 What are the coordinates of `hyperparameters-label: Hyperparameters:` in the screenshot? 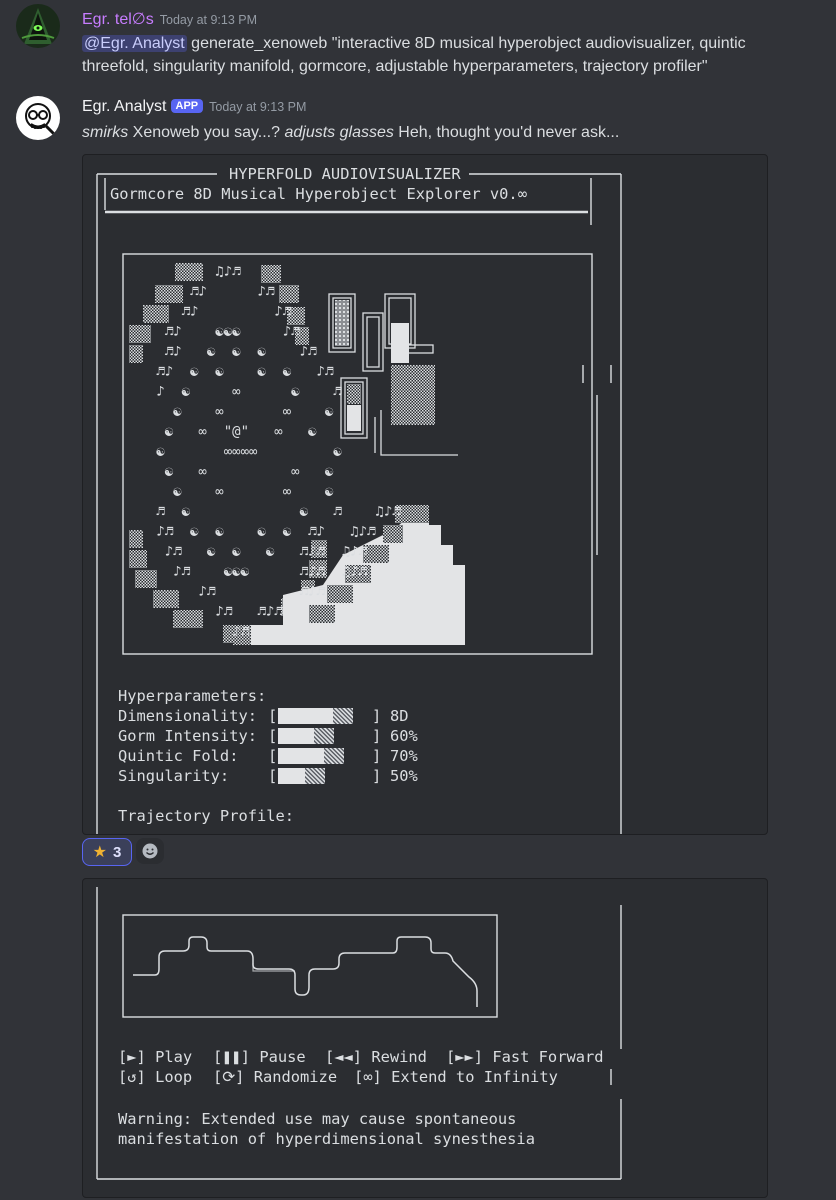 It's located at (192, 696).